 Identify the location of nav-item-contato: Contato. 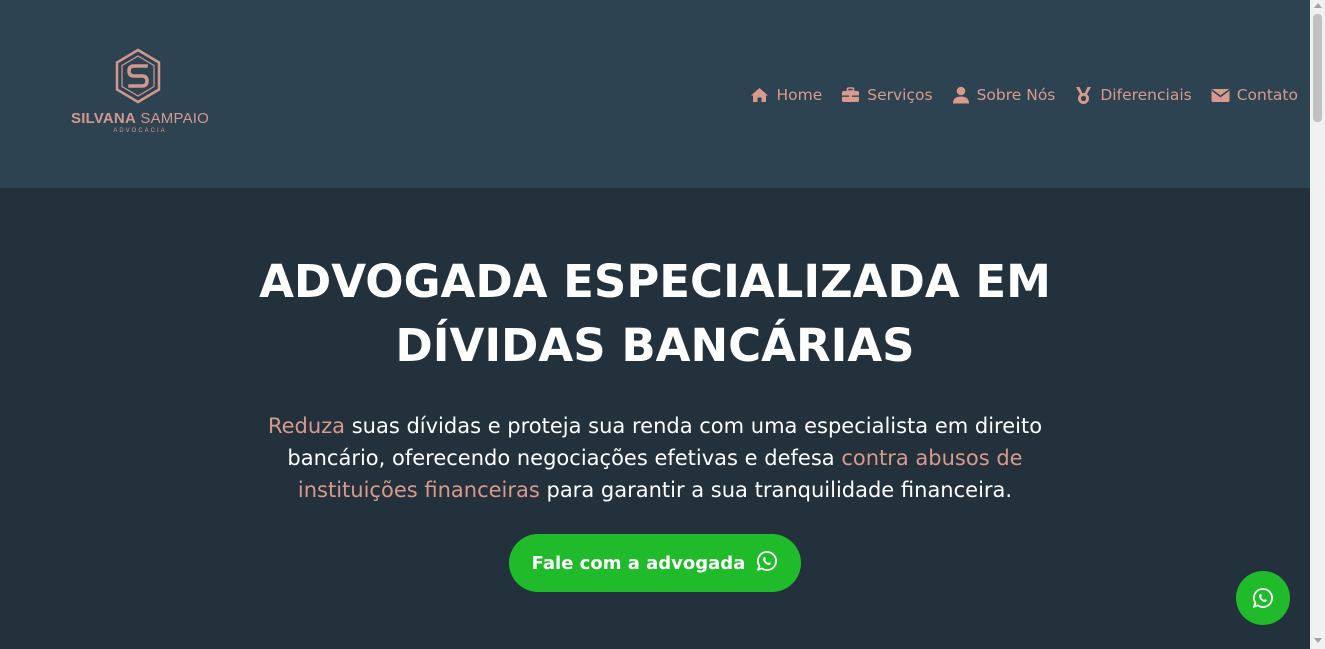
(1254, 95).